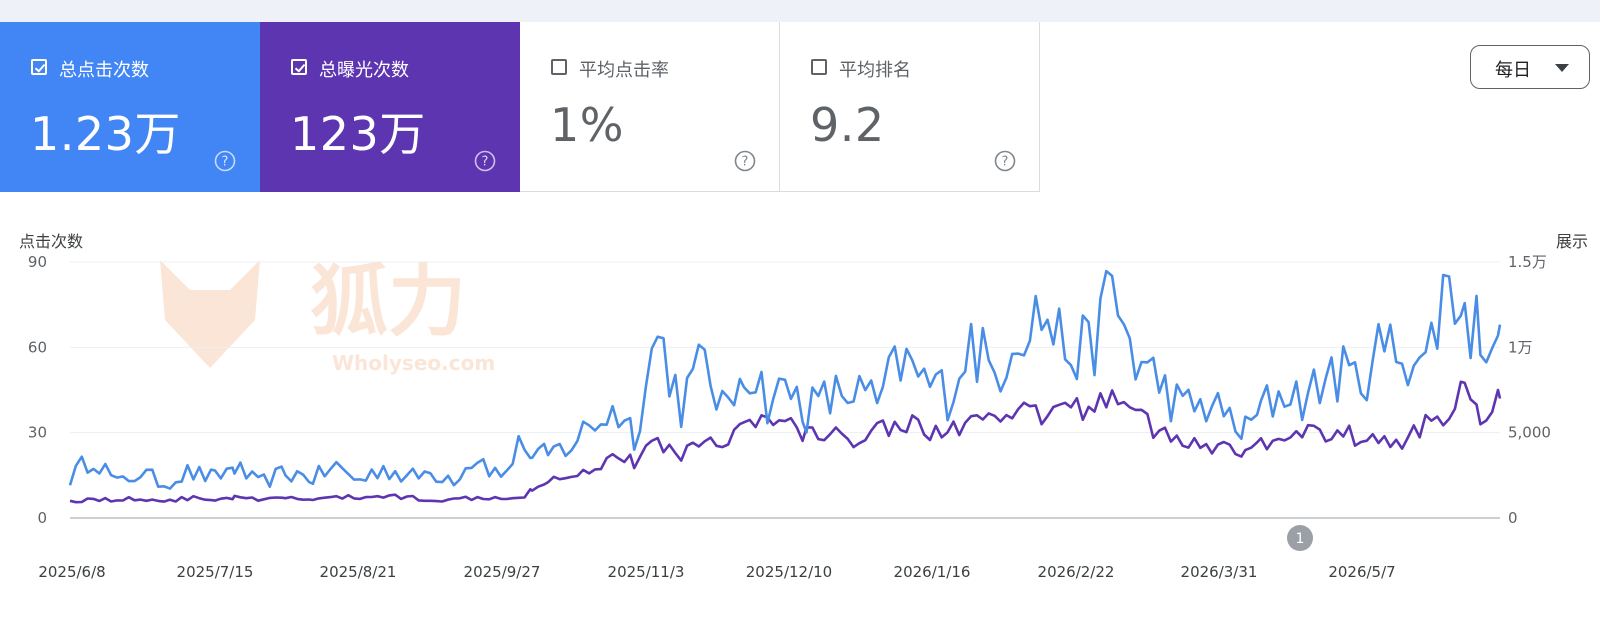 The height and width of the screenshot is (635, 1600). I want to click on metric-value: 1%, so click(587, 125).